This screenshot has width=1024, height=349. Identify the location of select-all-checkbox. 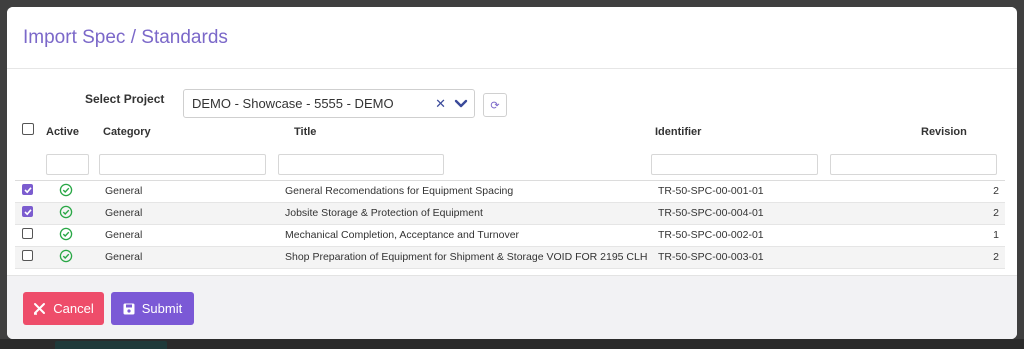
(28, 129).